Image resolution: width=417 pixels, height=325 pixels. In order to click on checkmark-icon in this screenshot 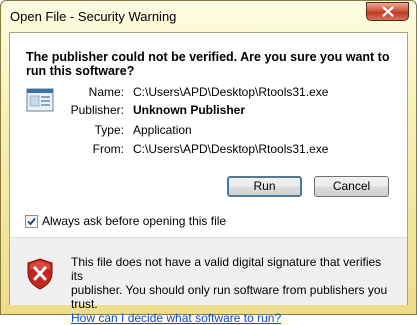, I will do `click(31, 221)`.